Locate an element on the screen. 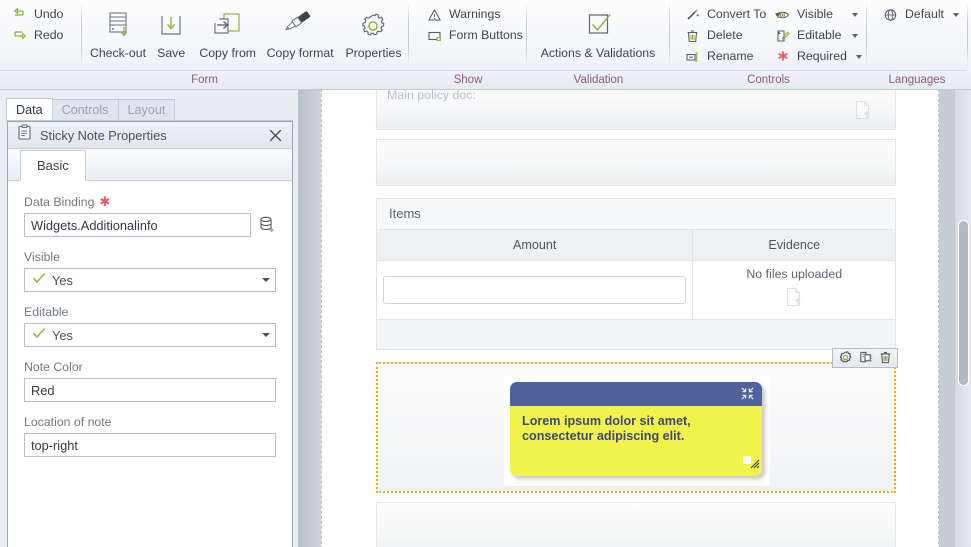  resize-grip-icon is located at coordinates (754, 465).